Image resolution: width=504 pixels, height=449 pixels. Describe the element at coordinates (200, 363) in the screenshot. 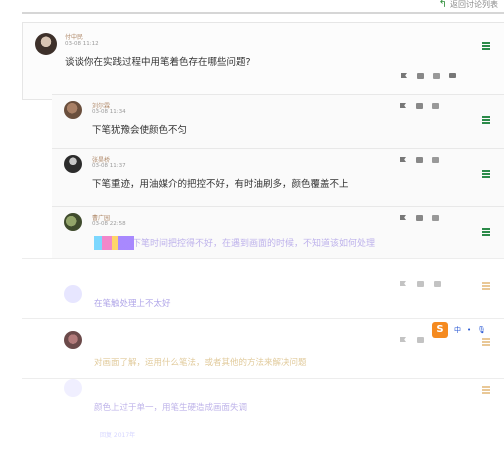

I see `reply-content: 对画面了解，运用什么笔法，或者其他的方法来解决问题` at that location.